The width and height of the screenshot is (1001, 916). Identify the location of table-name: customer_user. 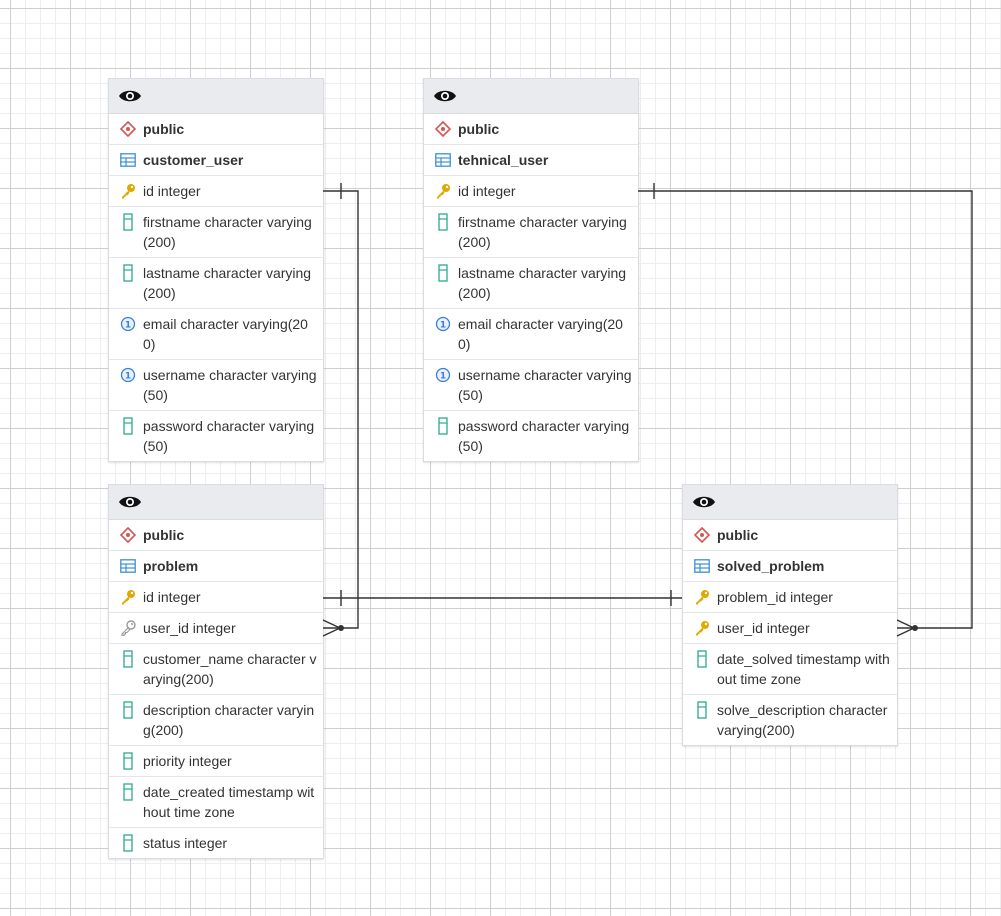
(193, 160).